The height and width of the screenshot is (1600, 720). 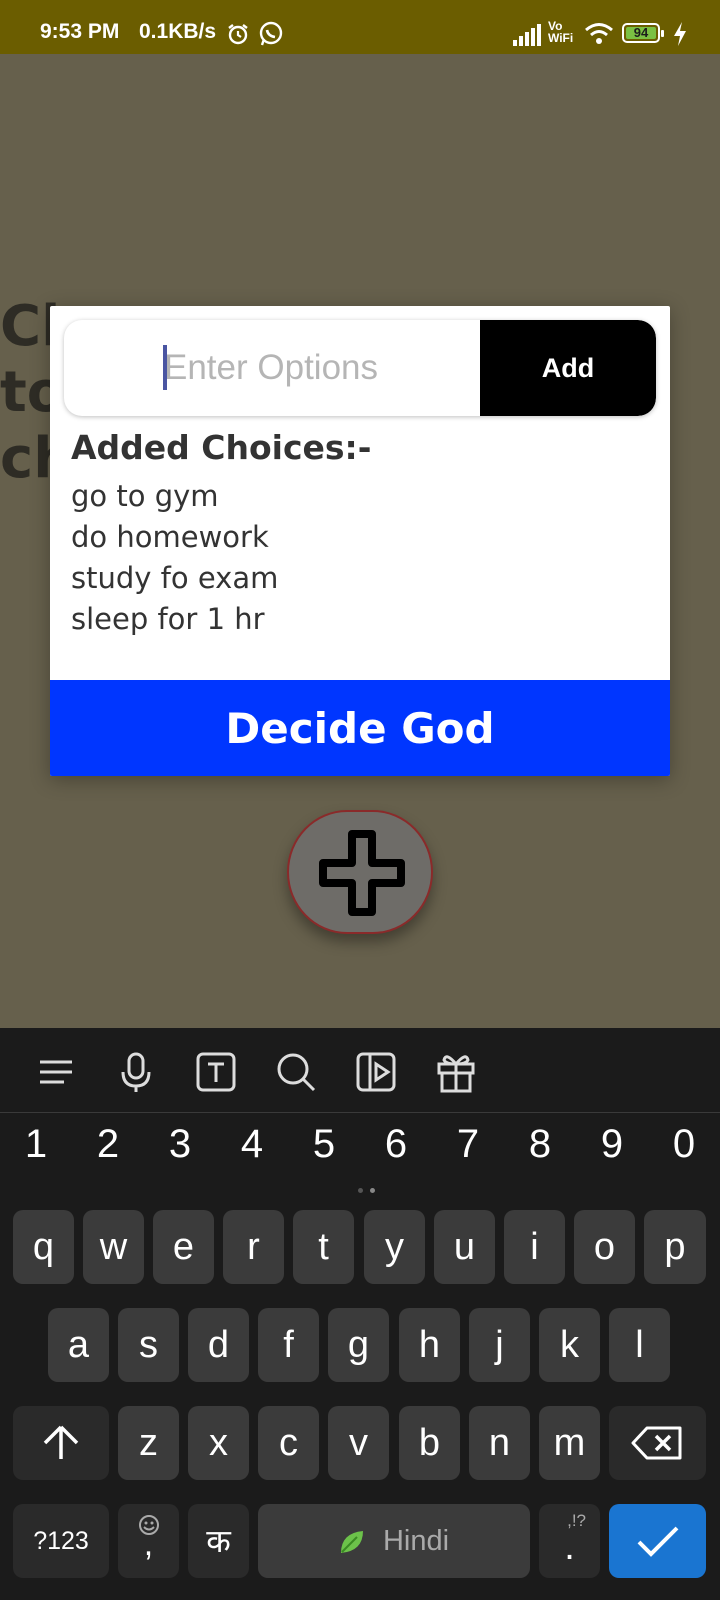 I want to click on done-key, so click(x=657, y=1541).